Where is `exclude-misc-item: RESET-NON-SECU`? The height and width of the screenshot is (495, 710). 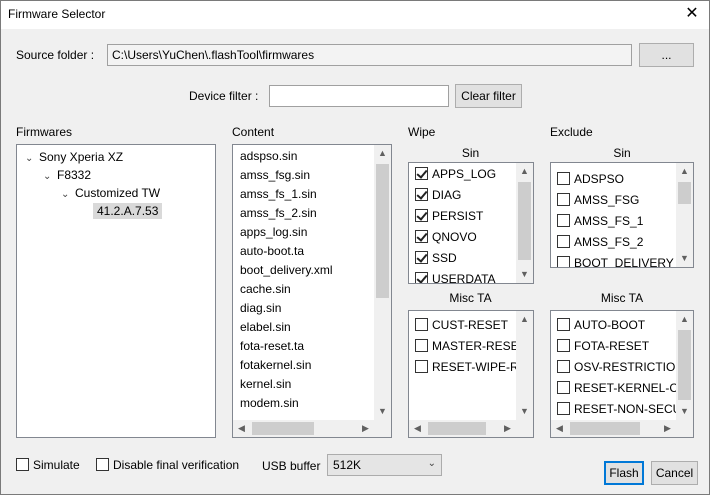
exclude-misc-item: RESET-NON-SECU is located at coordinates (619, 408).